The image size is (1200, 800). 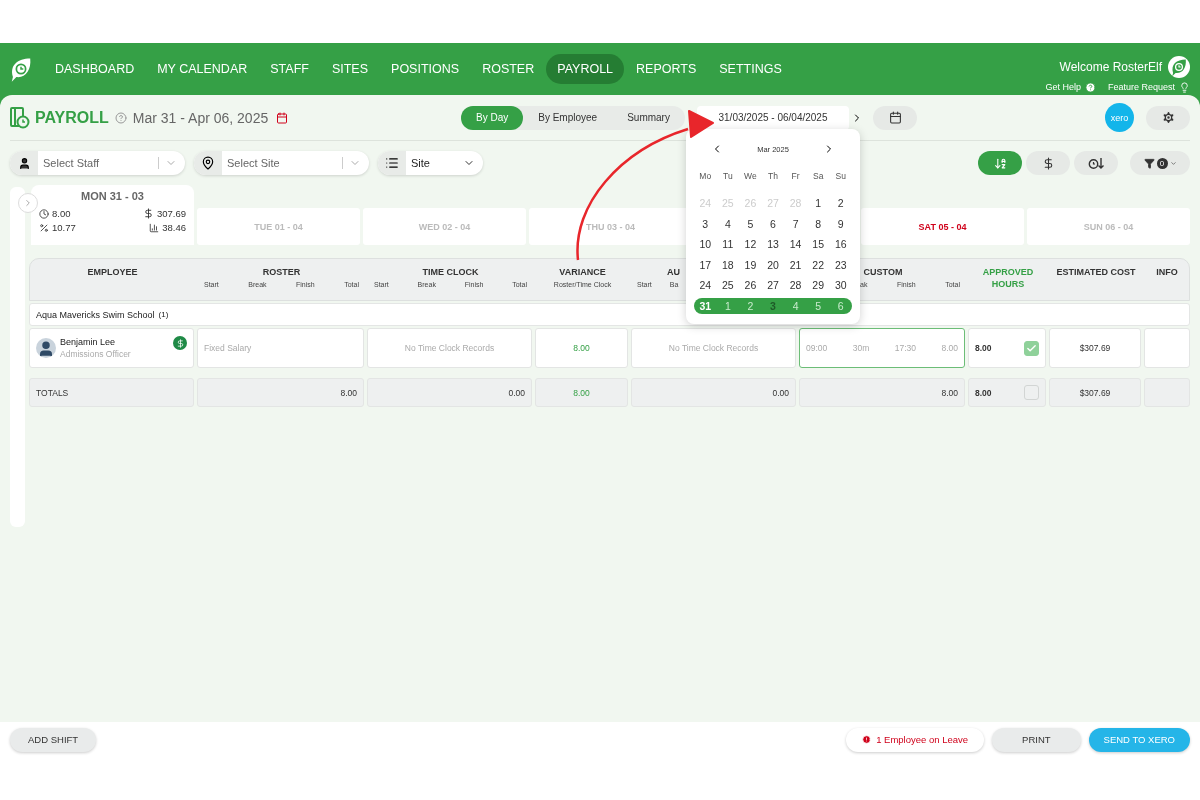 What do you see at coordinates (750, 244) in the screenshot?
I see `calendar-day: 12` at bounding box center [750, 244].